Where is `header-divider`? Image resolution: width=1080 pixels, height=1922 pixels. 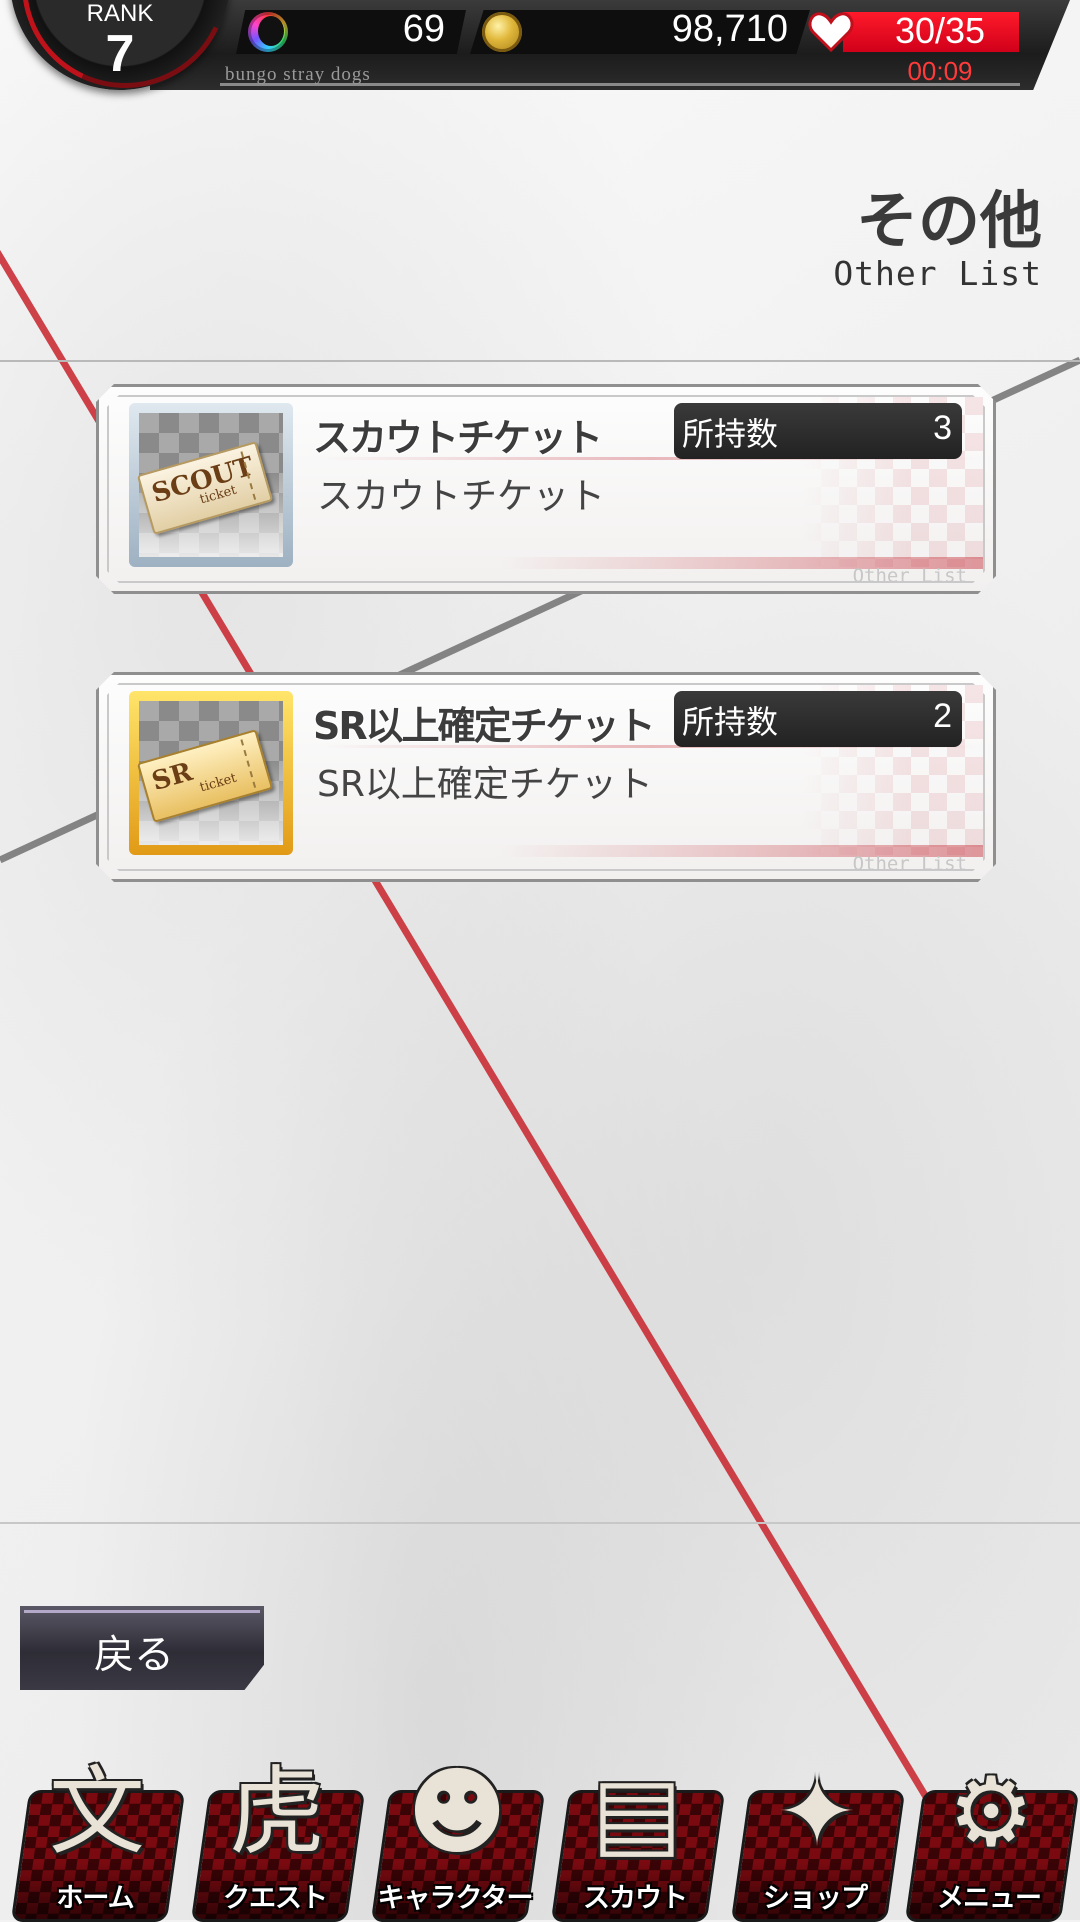
header-divider is located at coordinates (540, 361).